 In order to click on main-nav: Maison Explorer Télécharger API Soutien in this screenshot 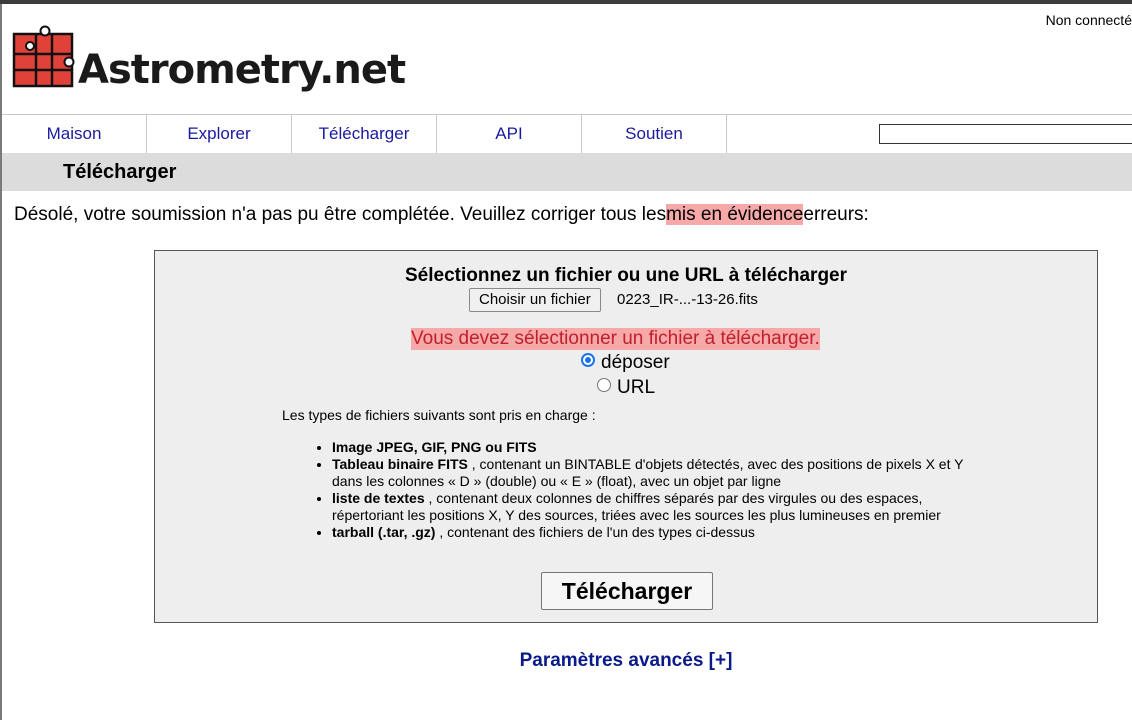, I will do `click(567, 134)`.